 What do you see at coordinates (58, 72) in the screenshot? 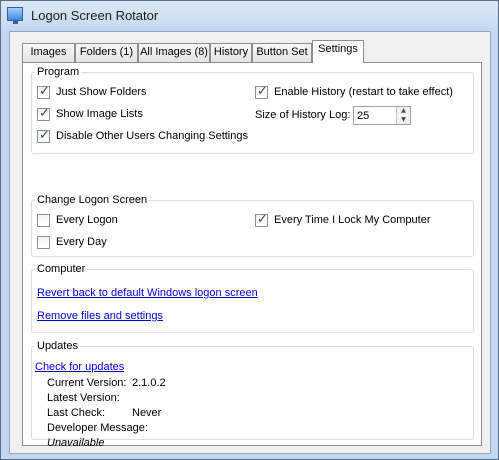
I see `program-legend: Program` at bounding box center [58, 72].